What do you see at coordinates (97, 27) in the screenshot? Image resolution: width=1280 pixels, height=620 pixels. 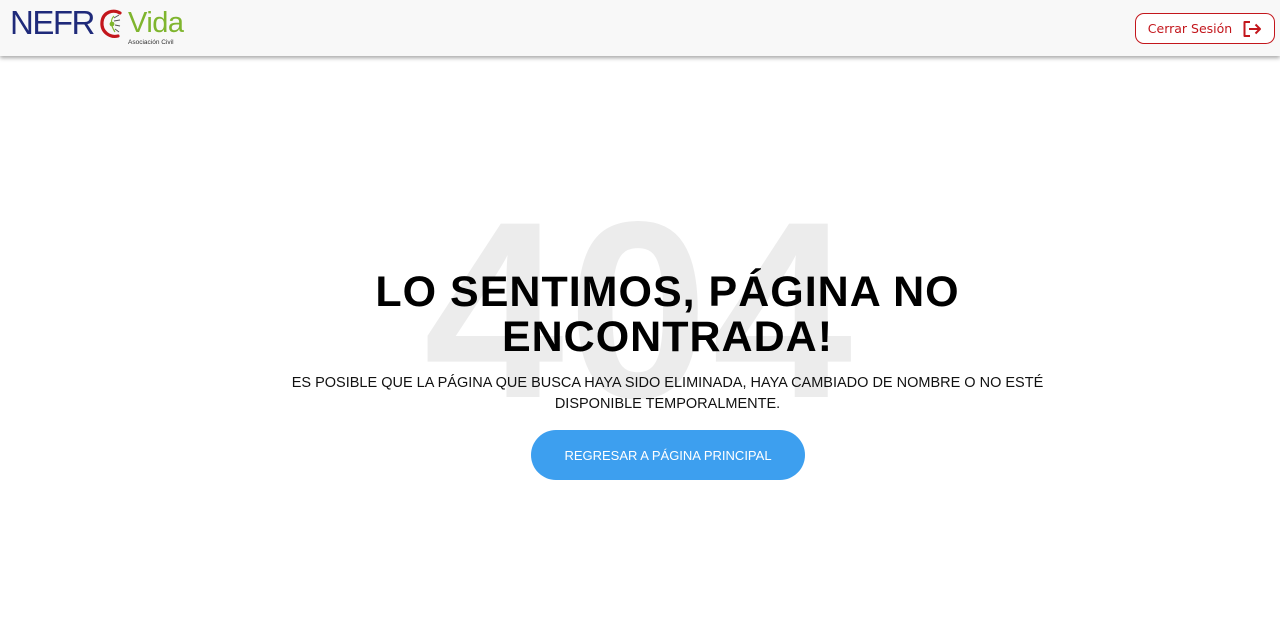 I see `nefrovida-logo: NEFR Vida Asociación Civil` at bounding box center [97, 27].